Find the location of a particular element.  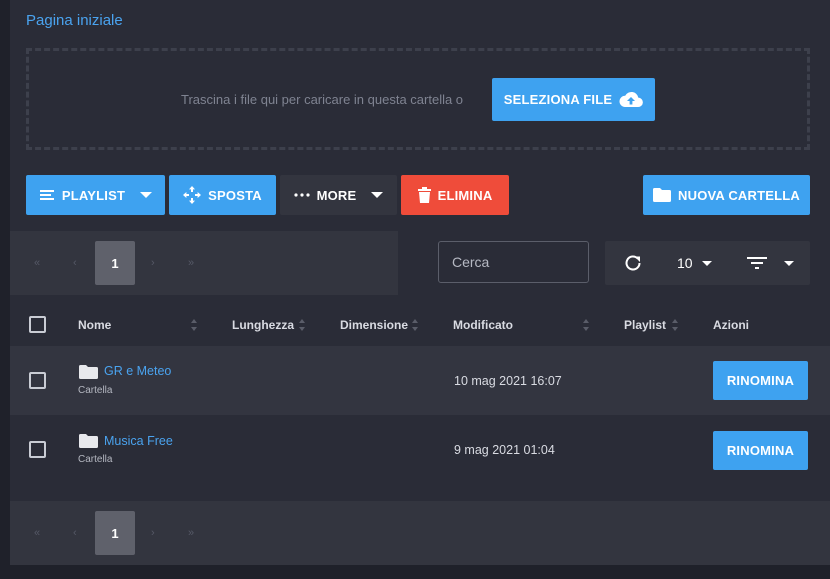

new-folder-button: NUOVA CARTELLA is located at coordinates (726, 195).